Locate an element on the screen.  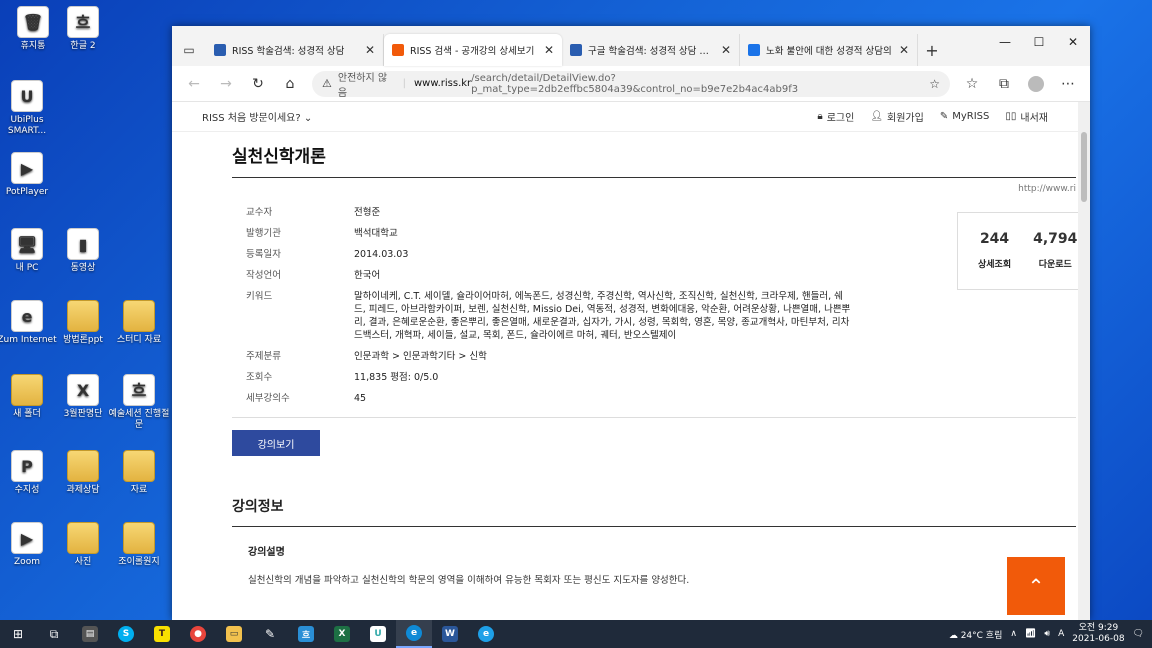
close-icon: ✕ is located at coordinates (1073, 42).